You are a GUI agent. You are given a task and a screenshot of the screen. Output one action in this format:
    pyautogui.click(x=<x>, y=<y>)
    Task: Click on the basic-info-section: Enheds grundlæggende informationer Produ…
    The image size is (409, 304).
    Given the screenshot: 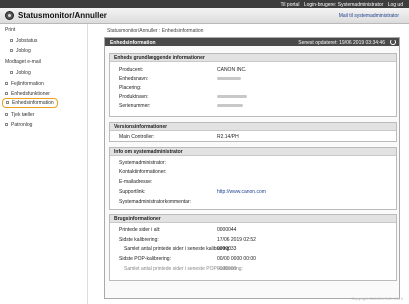 What is the action you would take?
    pyautogui.click(x=253, y=85)
    